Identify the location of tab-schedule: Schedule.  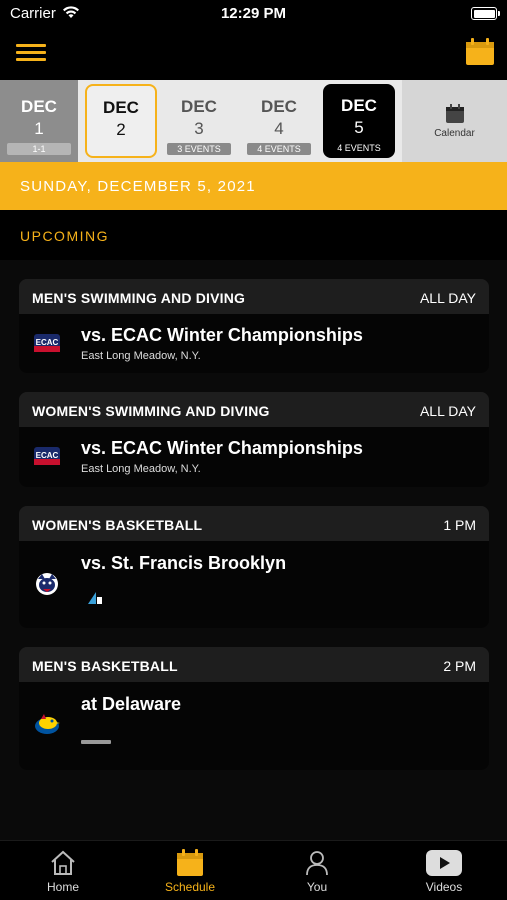
(190, 870).